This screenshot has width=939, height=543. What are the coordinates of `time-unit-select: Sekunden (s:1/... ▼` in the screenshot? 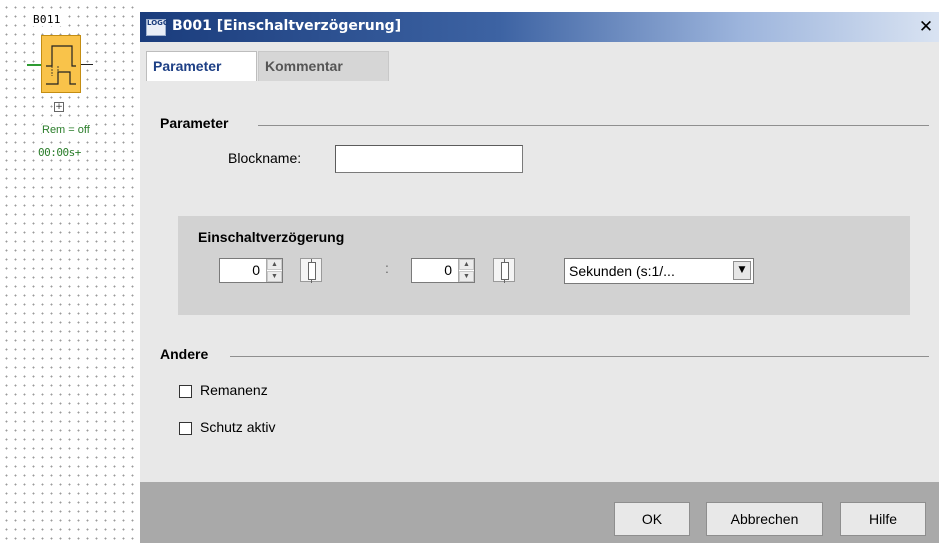 It's located at (659, 271).